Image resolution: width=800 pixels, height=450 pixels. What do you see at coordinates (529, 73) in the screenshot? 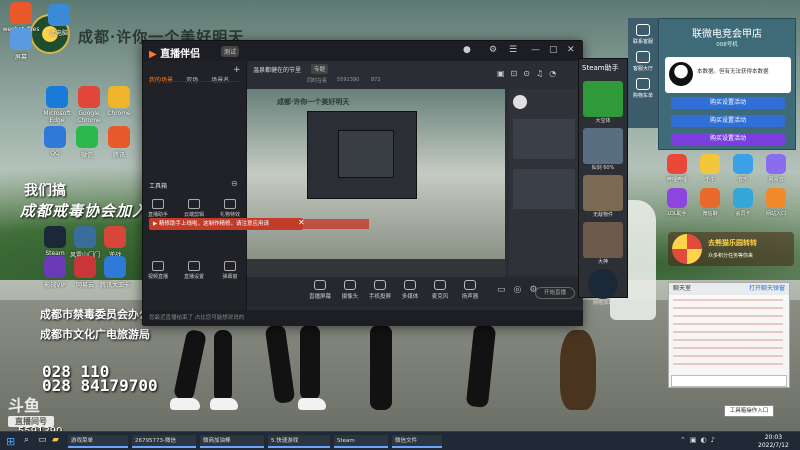
I see `preview-toolbar-icons: ▣⊡⊙♫◔` at bounding box center [529, 73].